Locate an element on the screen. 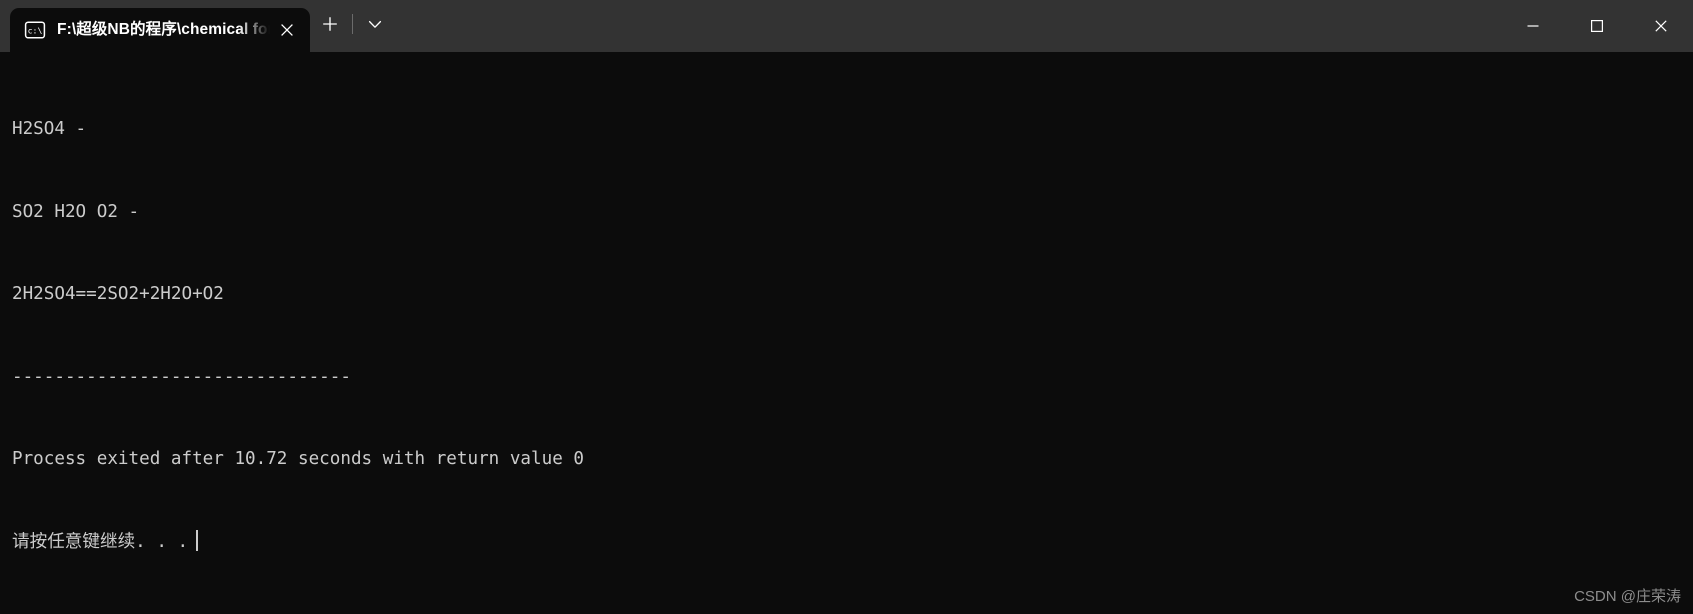  maximize-button is located at coordinates (1597, 26).